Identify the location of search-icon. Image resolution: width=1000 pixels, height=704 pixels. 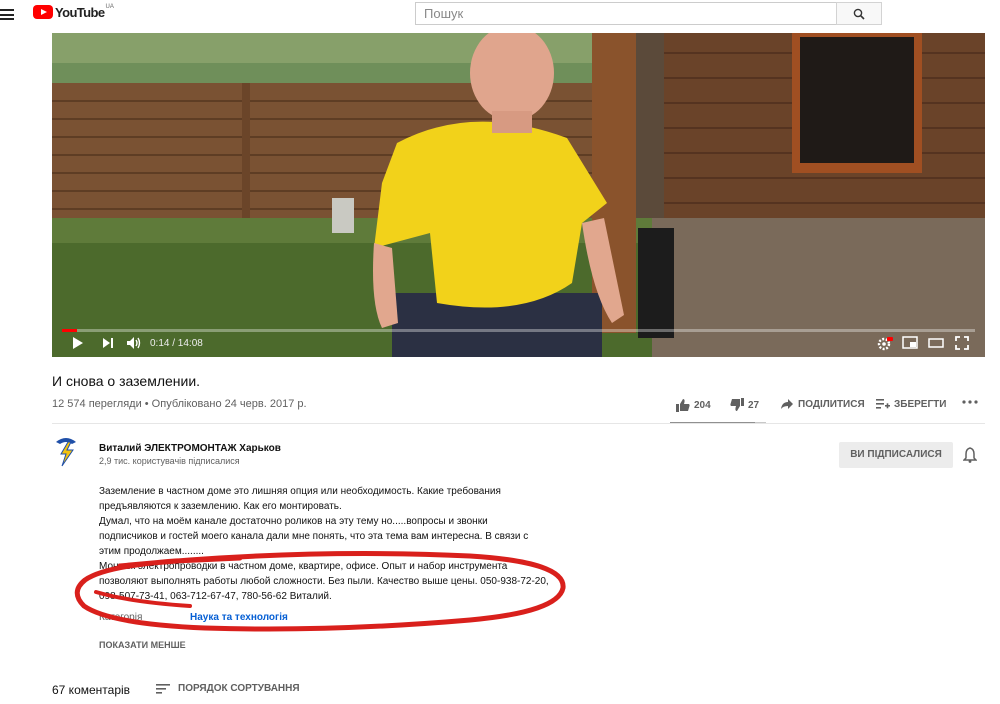
(859, 14).